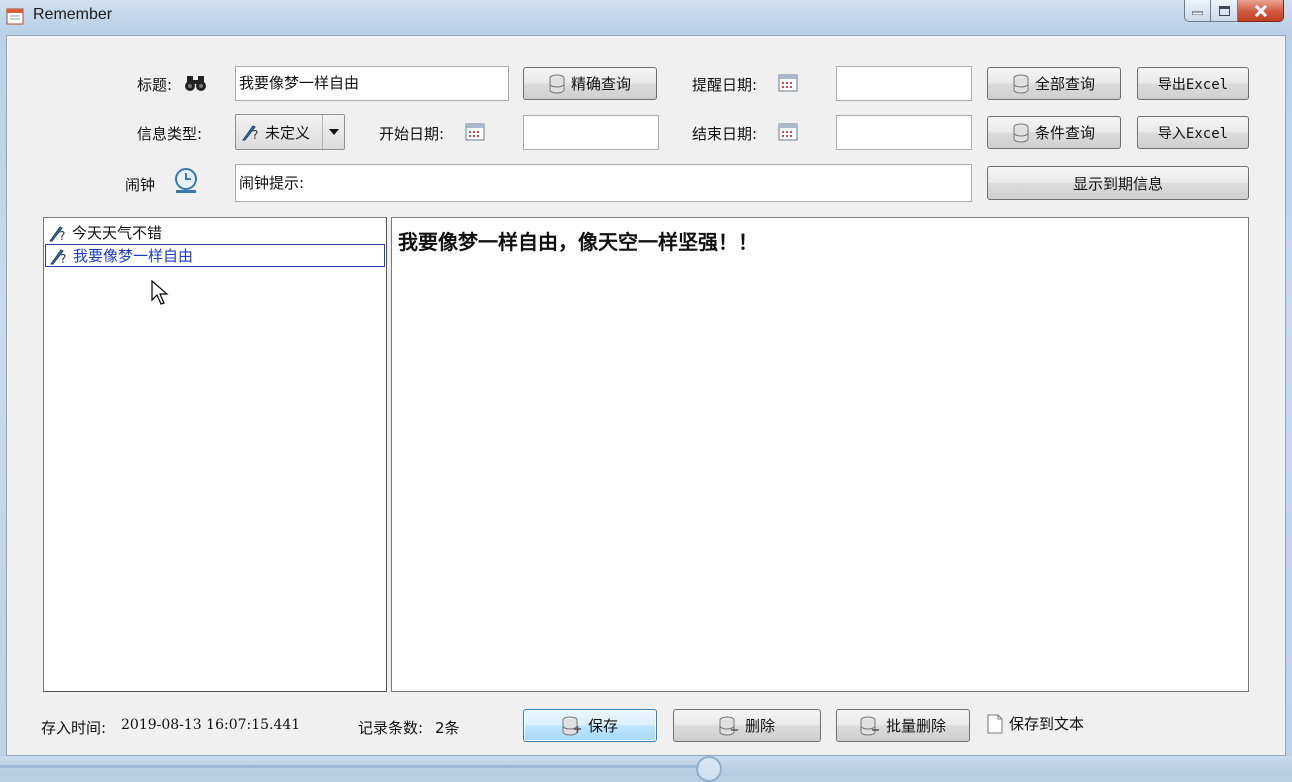 The image size is (1292, 782). I want to click on info-type-label: 信息类型:, so click(170, 134).